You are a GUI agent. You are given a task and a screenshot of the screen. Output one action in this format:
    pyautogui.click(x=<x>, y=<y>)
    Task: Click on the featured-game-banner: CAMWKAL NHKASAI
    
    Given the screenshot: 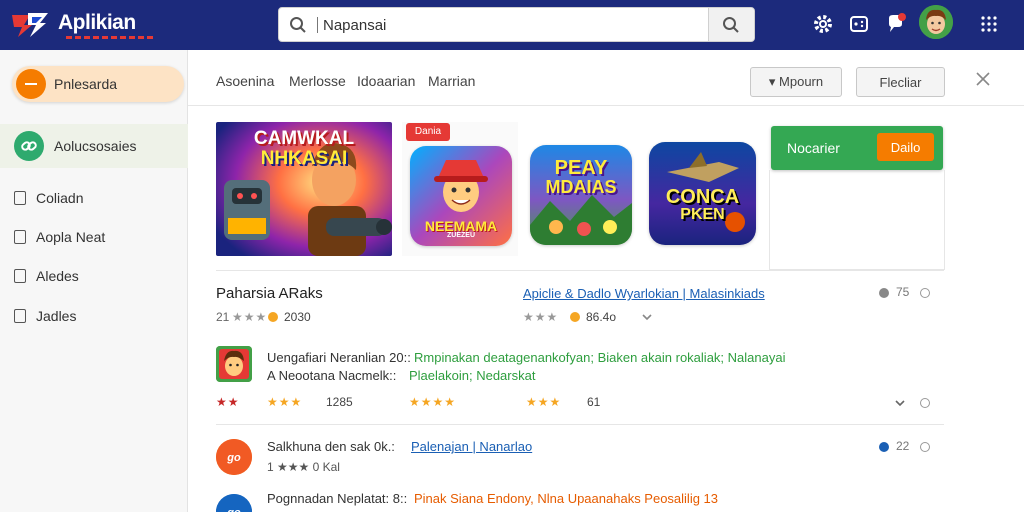 What is the action you would take?
    pyautogui.click(x=304, y=189)
    